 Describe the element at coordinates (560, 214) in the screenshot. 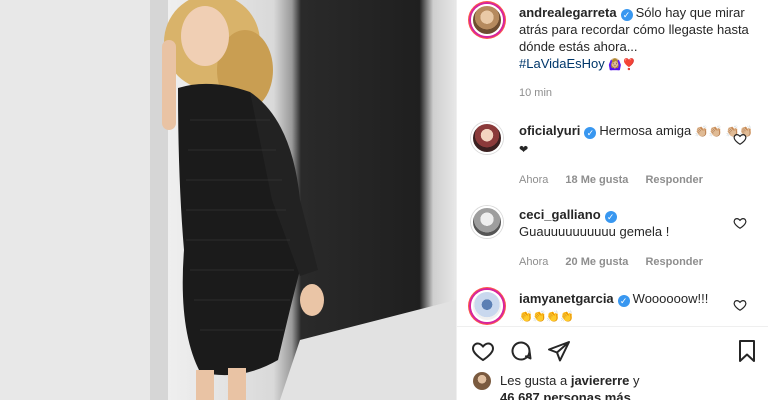

I see `comment-username: ceci_galliano` at that location.